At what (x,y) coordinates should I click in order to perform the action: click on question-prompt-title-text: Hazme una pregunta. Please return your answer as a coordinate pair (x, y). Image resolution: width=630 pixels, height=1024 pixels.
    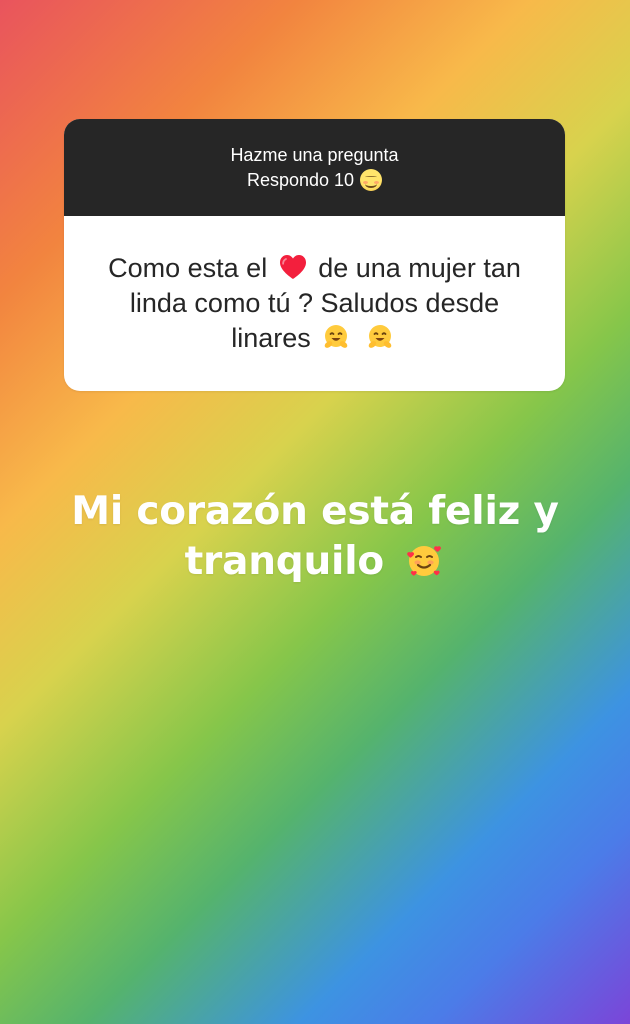
    Looking at the image, I should click on (314, 155).